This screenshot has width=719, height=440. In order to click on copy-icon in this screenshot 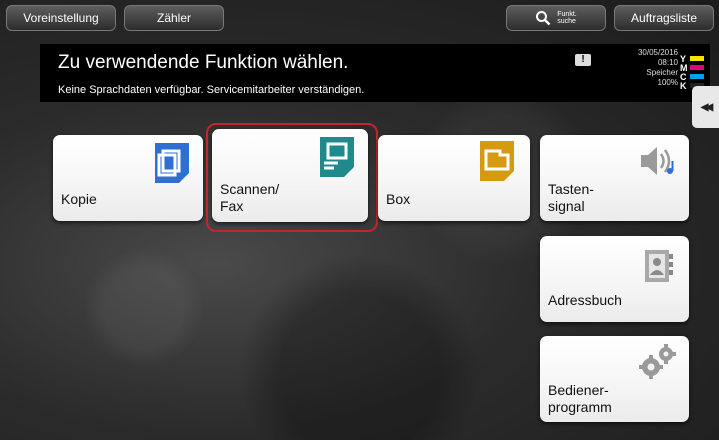, I will do `click(172, 163)`.